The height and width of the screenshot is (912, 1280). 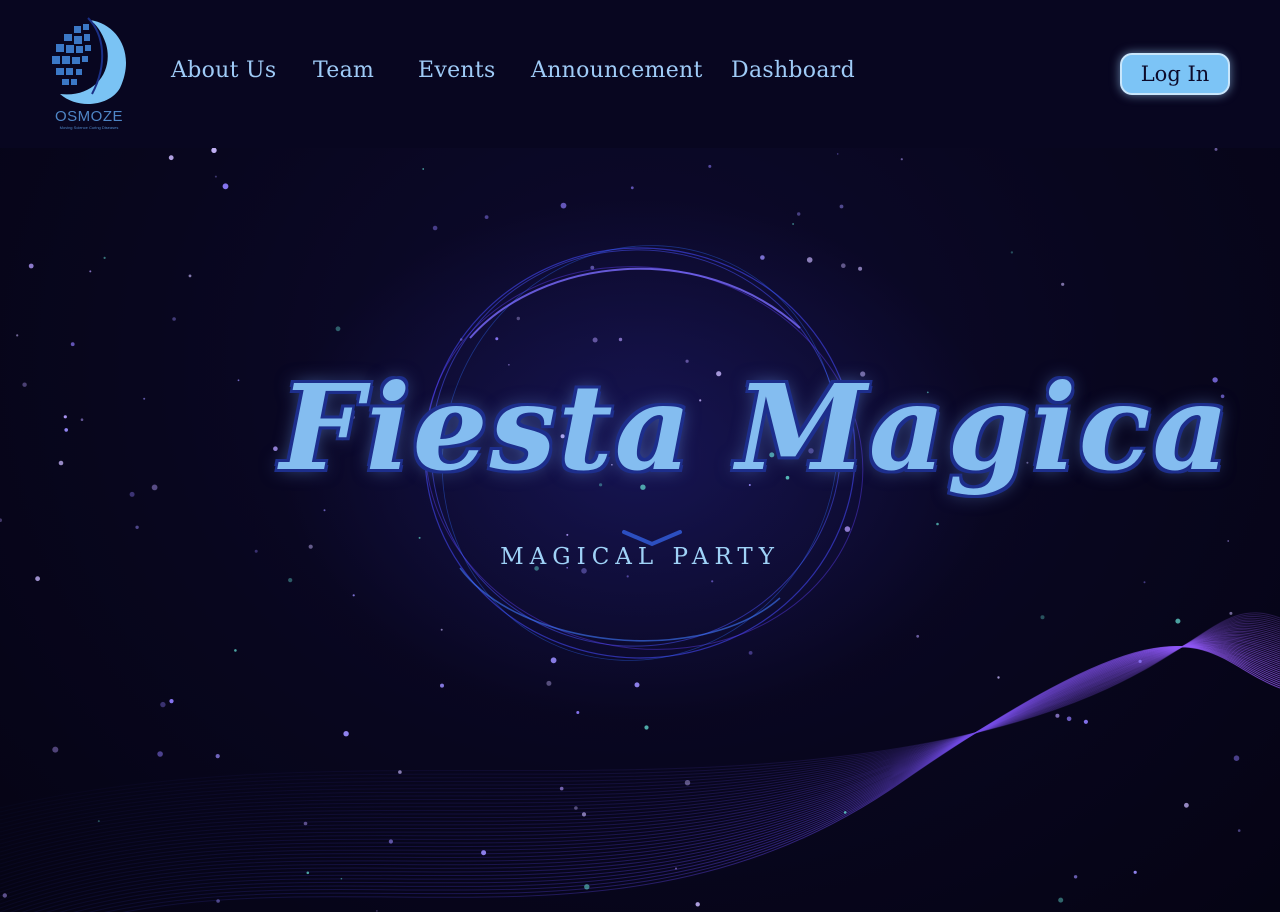 I want to click on logo-tagline: Moving Science Curing Diseases, so click(x=89, y=127).